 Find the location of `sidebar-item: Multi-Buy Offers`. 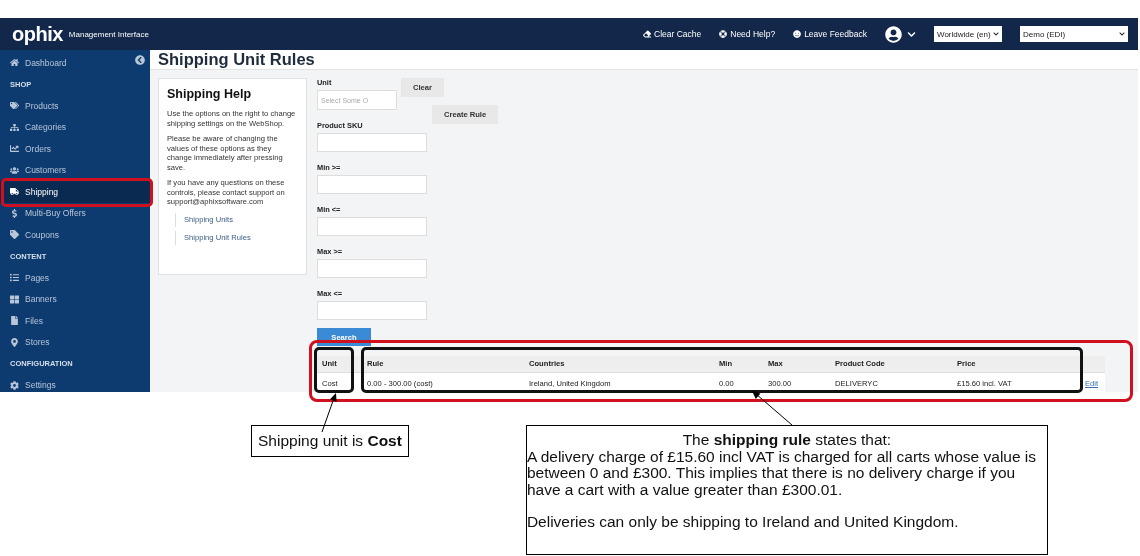

sidebar-item: Multi-Buy Offers is located at coordinates (75, 213).